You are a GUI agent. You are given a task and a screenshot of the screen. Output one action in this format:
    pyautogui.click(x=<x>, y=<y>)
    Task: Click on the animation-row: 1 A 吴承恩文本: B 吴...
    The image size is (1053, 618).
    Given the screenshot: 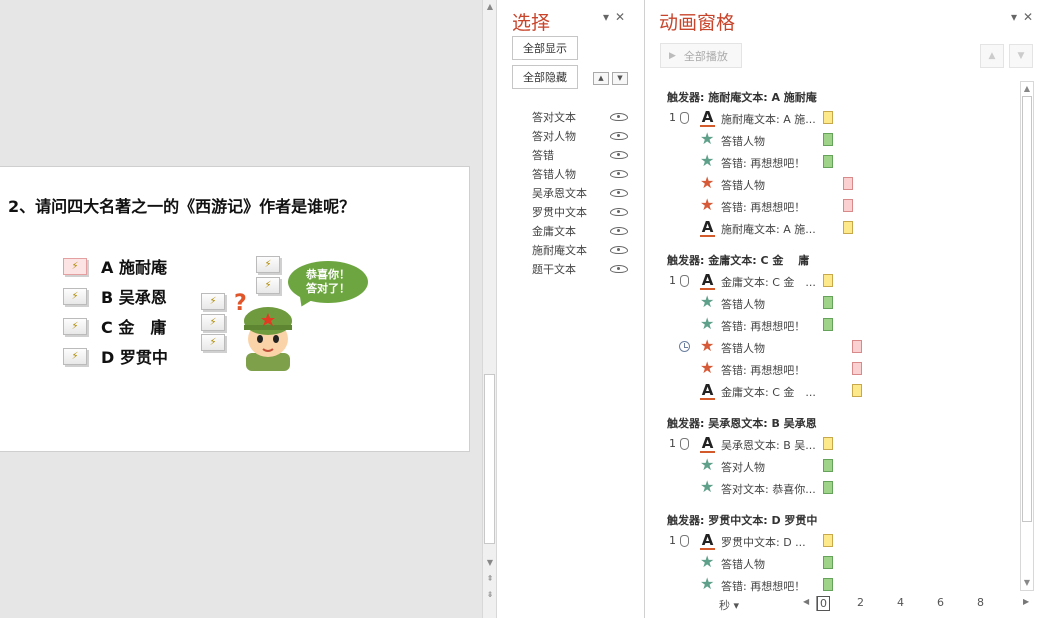 What is the action you would take?
    pyautogui.click(x=832, y=444)
    